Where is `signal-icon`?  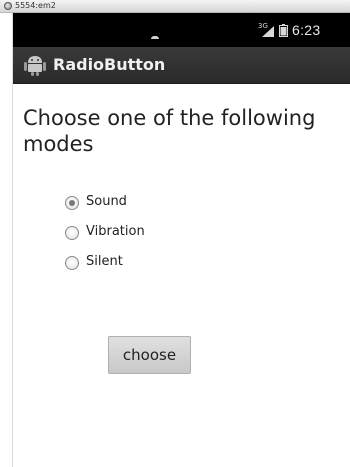 signal-icon is located at coordinates (268, 31).